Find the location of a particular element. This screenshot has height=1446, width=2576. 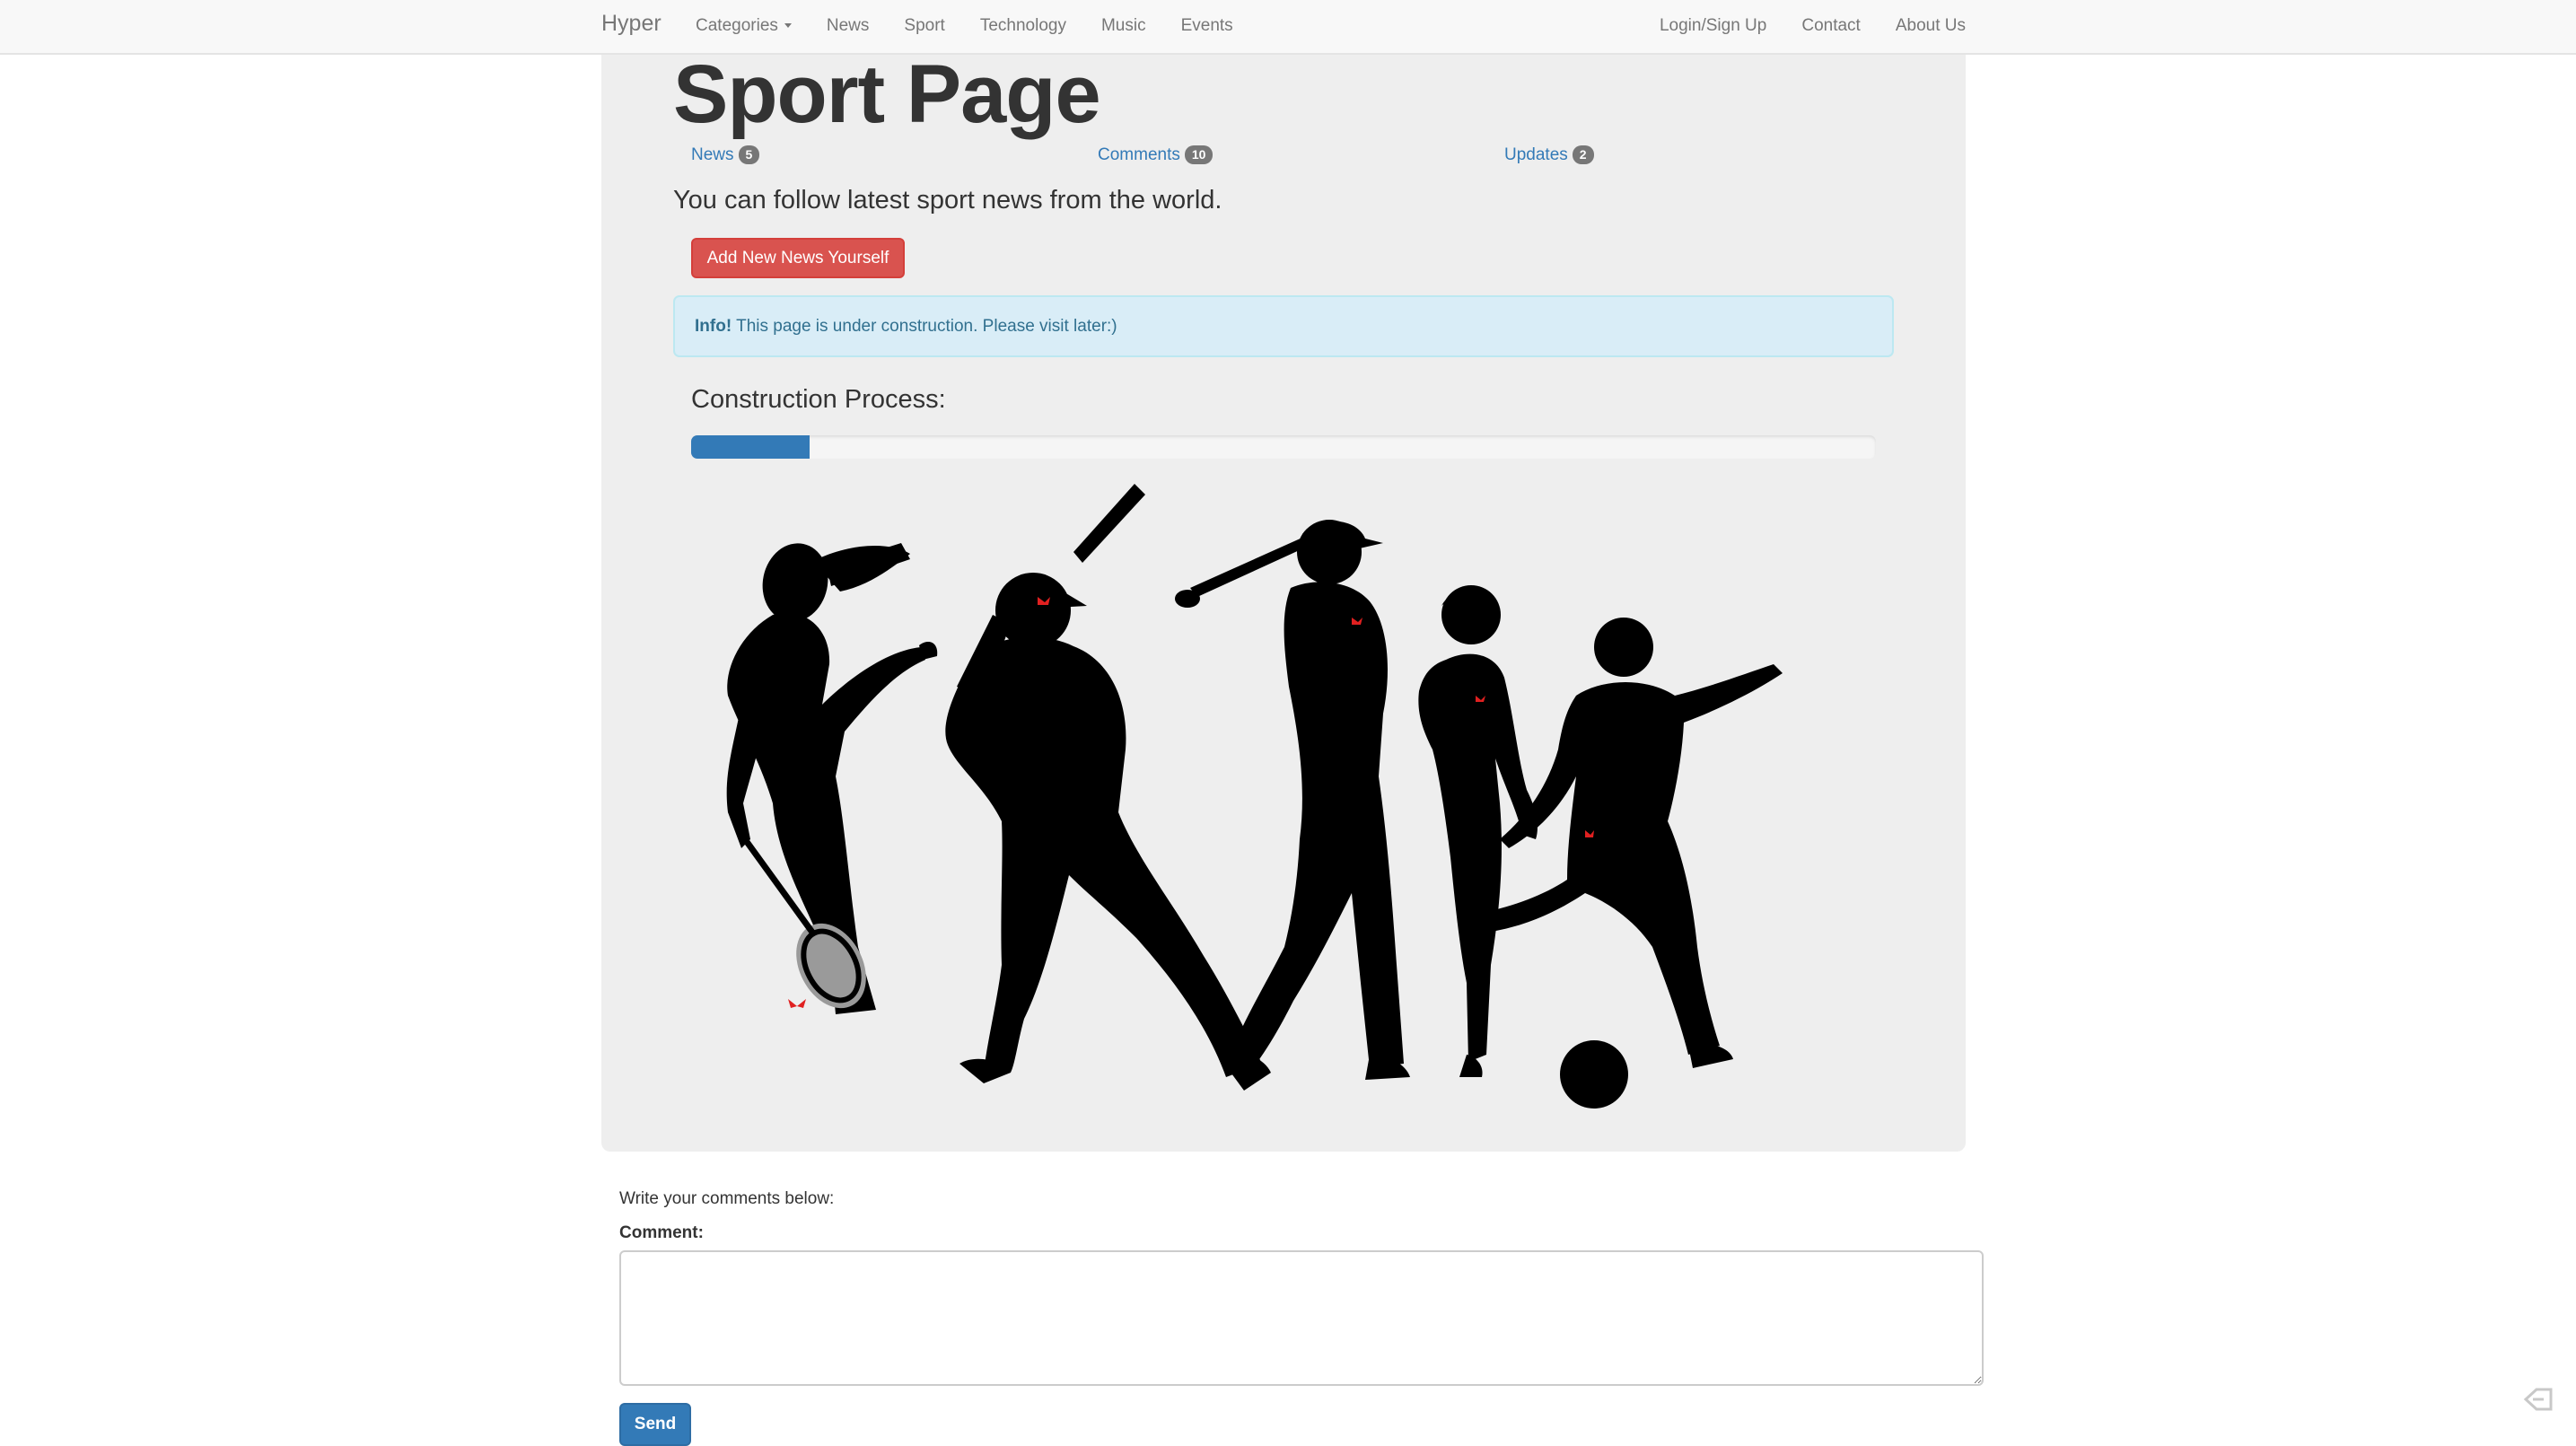

nav-item-technology: Technology is located at coordinates (1023, 26).